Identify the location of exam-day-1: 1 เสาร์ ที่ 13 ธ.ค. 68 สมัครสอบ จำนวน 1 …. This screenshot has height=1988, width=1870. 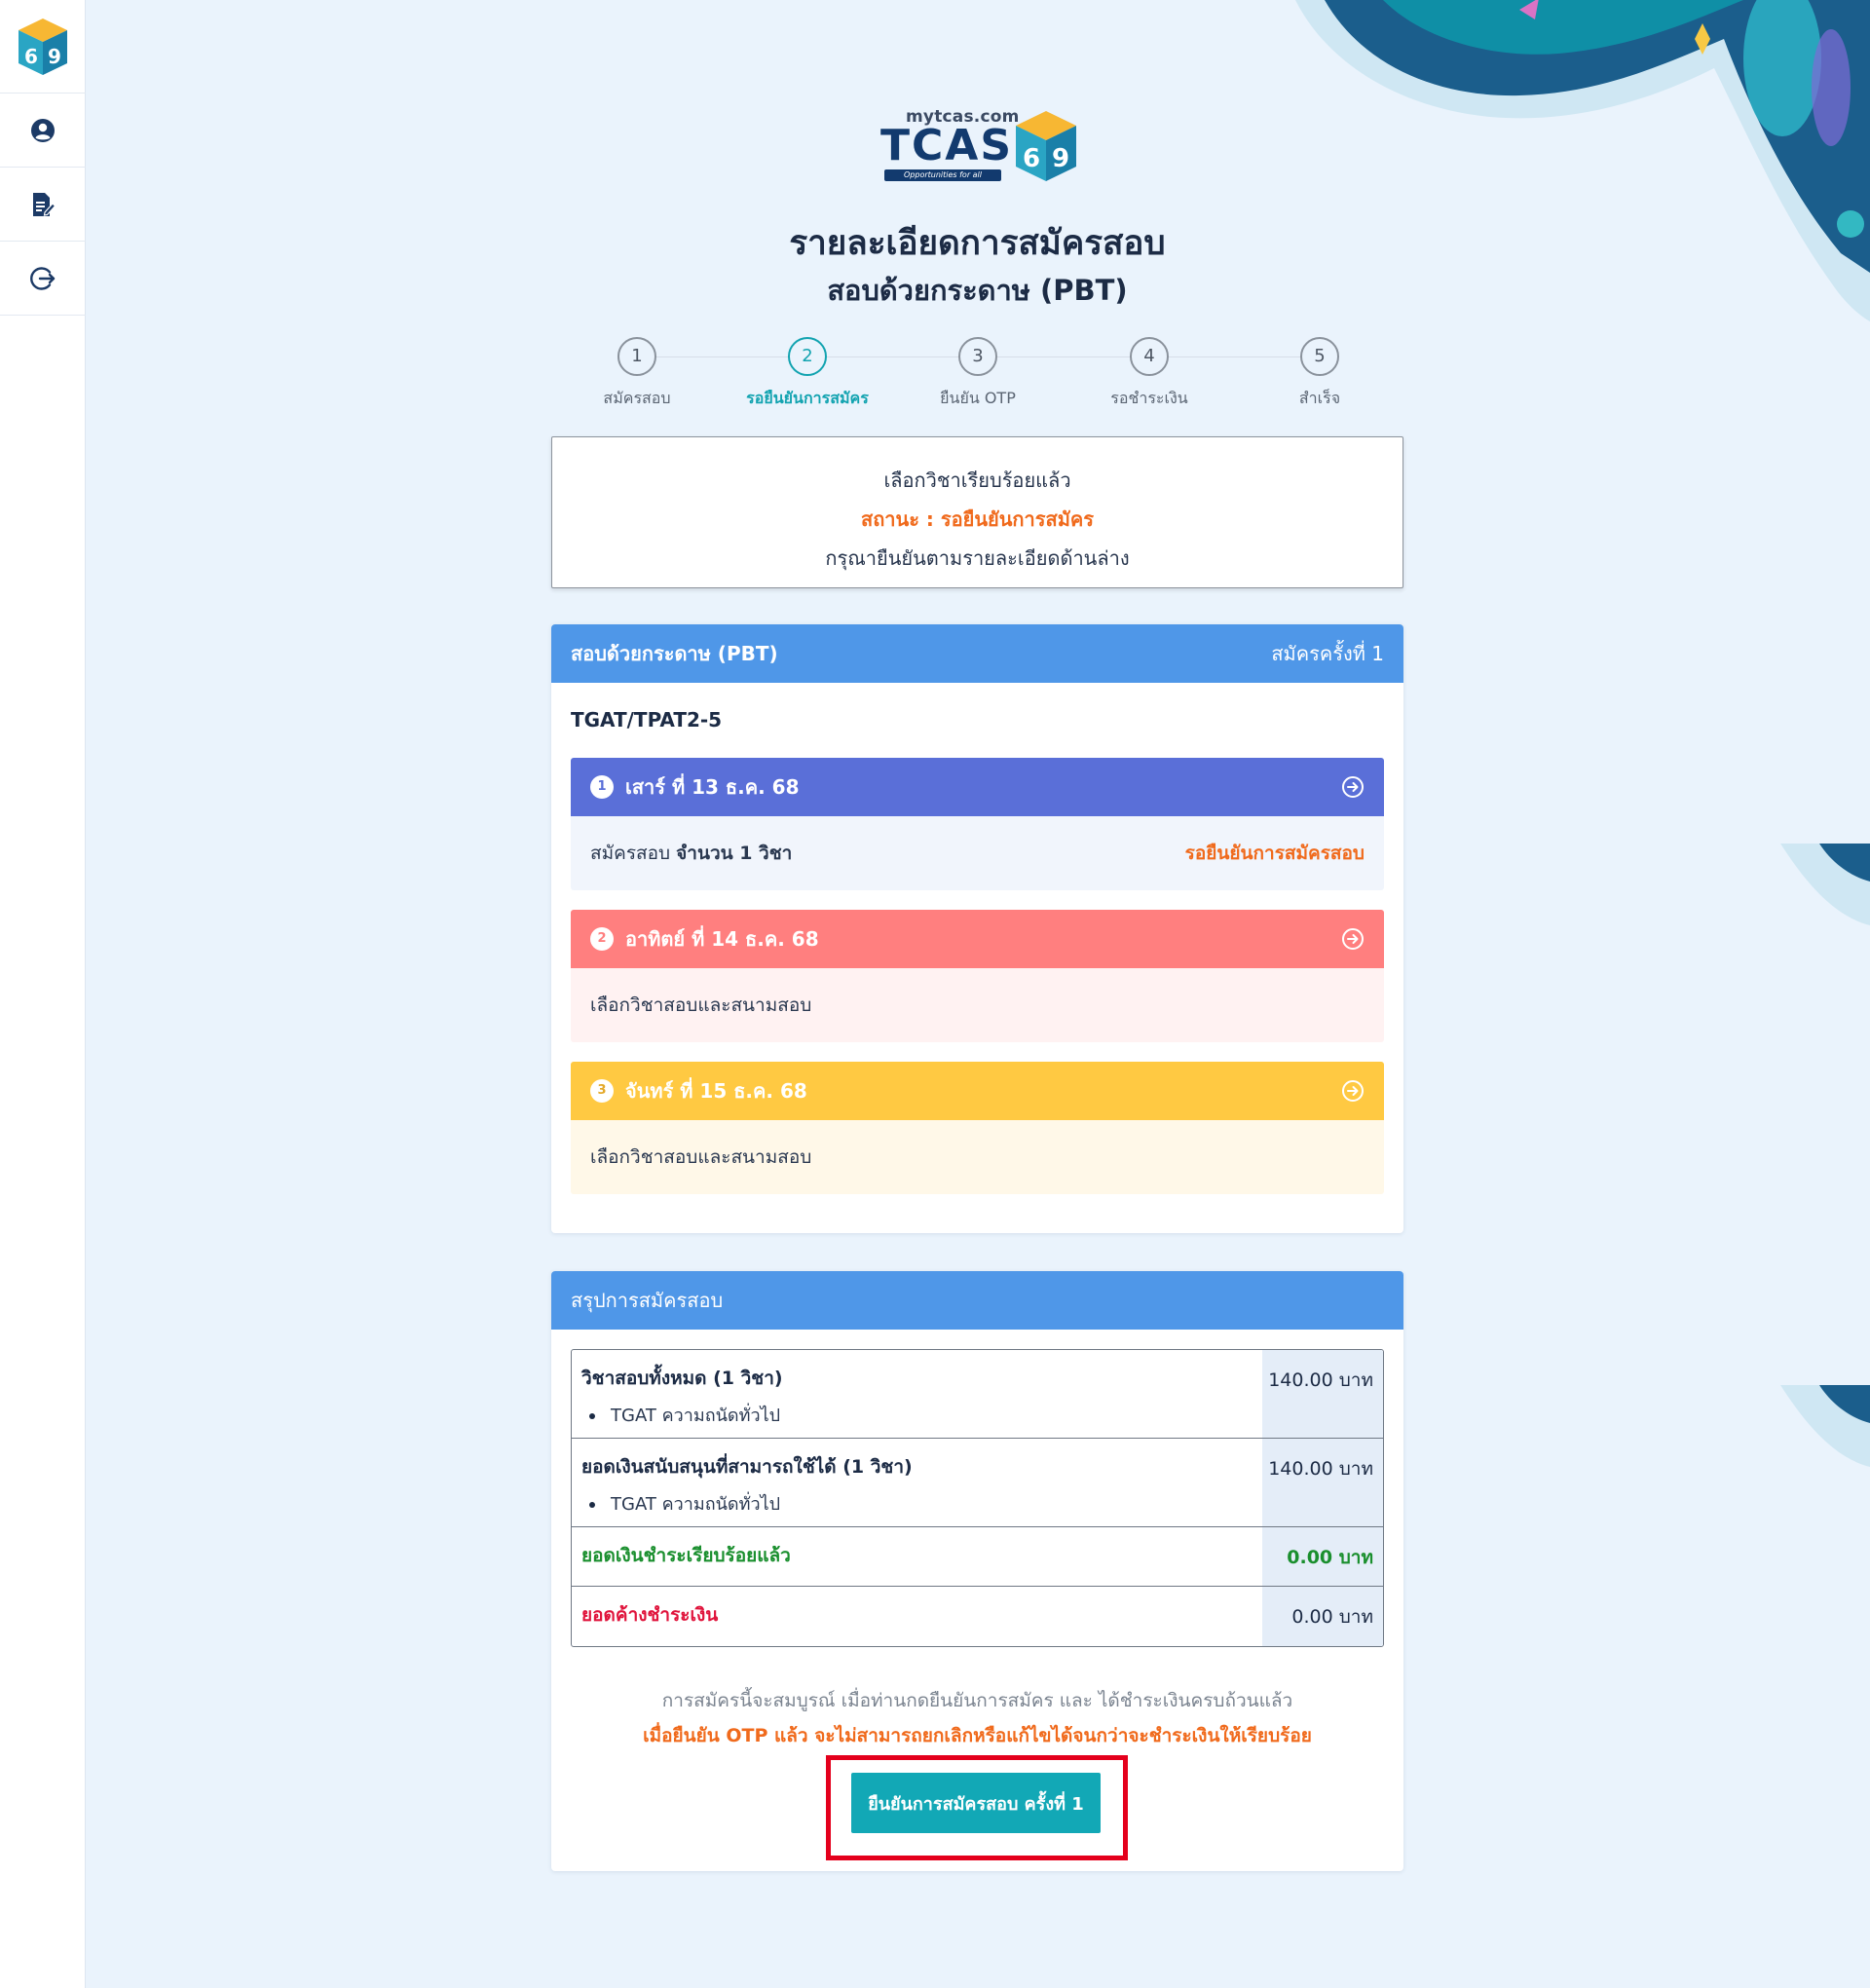
(978, 824).